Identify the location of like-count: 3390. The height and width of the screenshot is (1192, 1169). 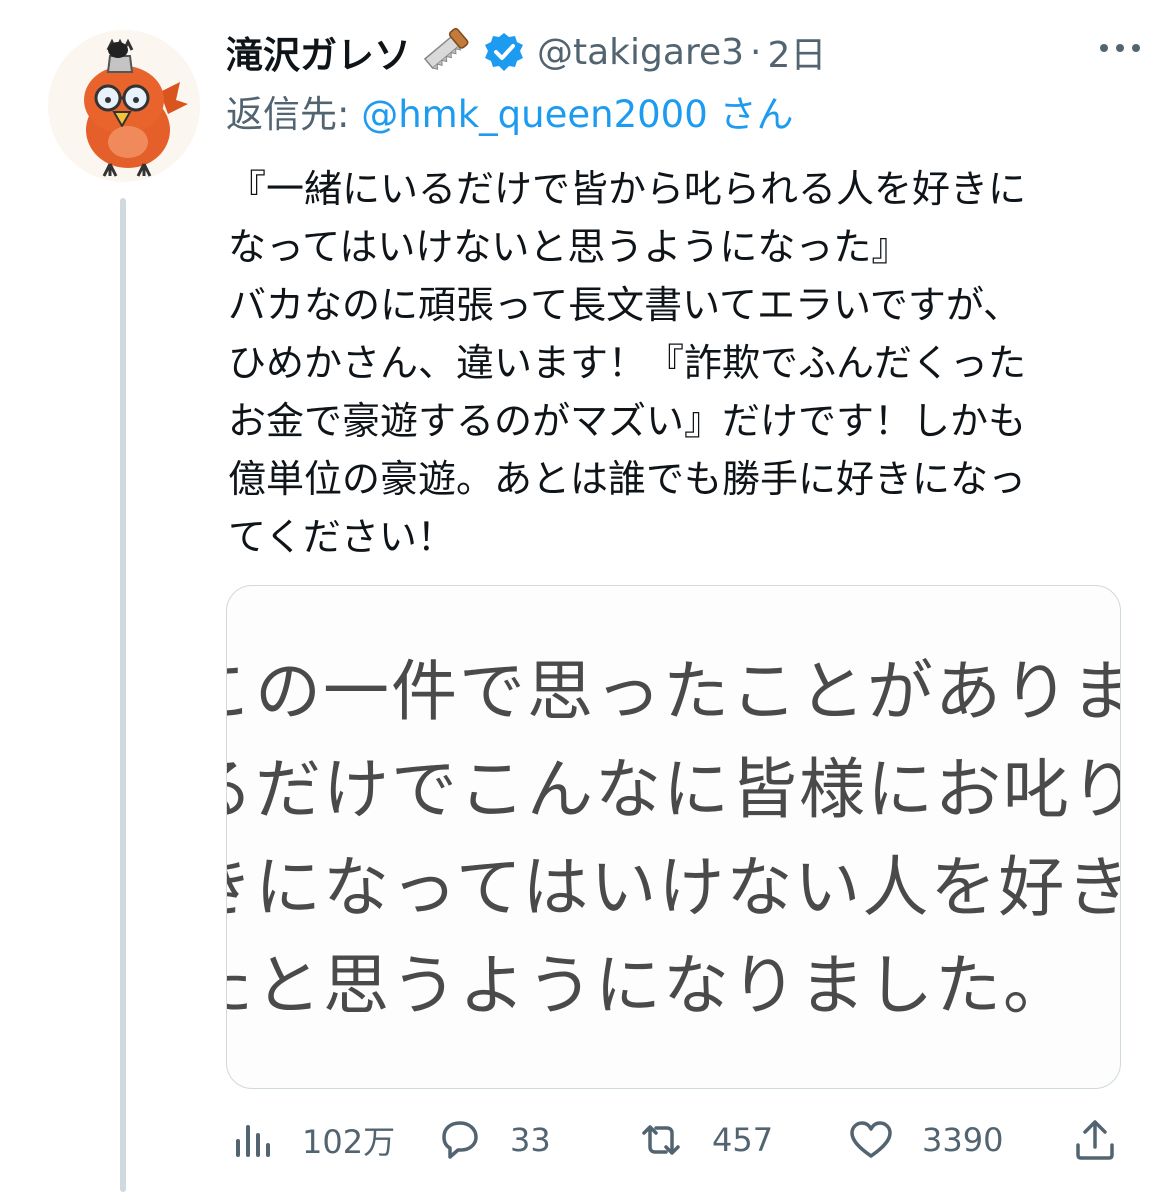
(963, 1140).